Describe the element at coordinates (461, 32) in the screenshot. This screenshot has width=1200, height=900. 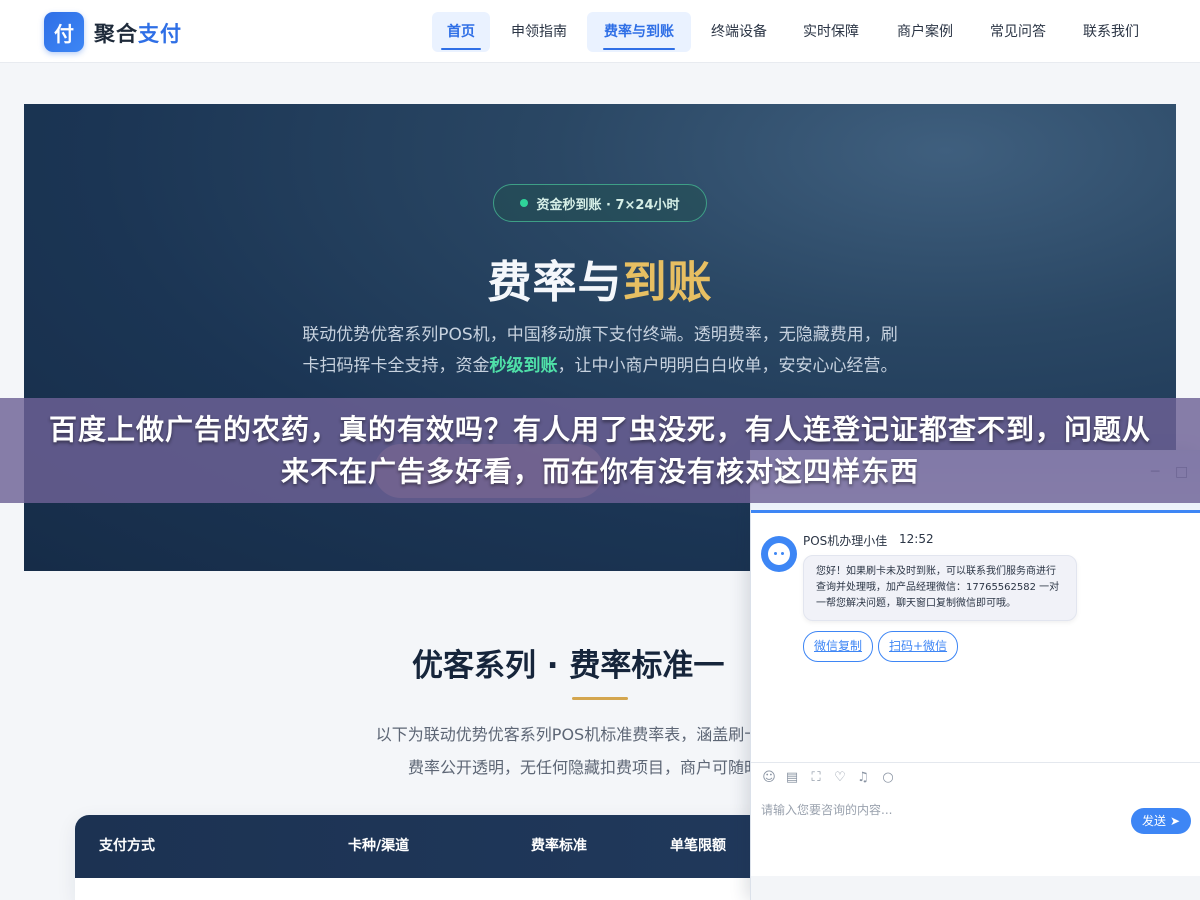
I see `nav-item-home: 首页` at that location.